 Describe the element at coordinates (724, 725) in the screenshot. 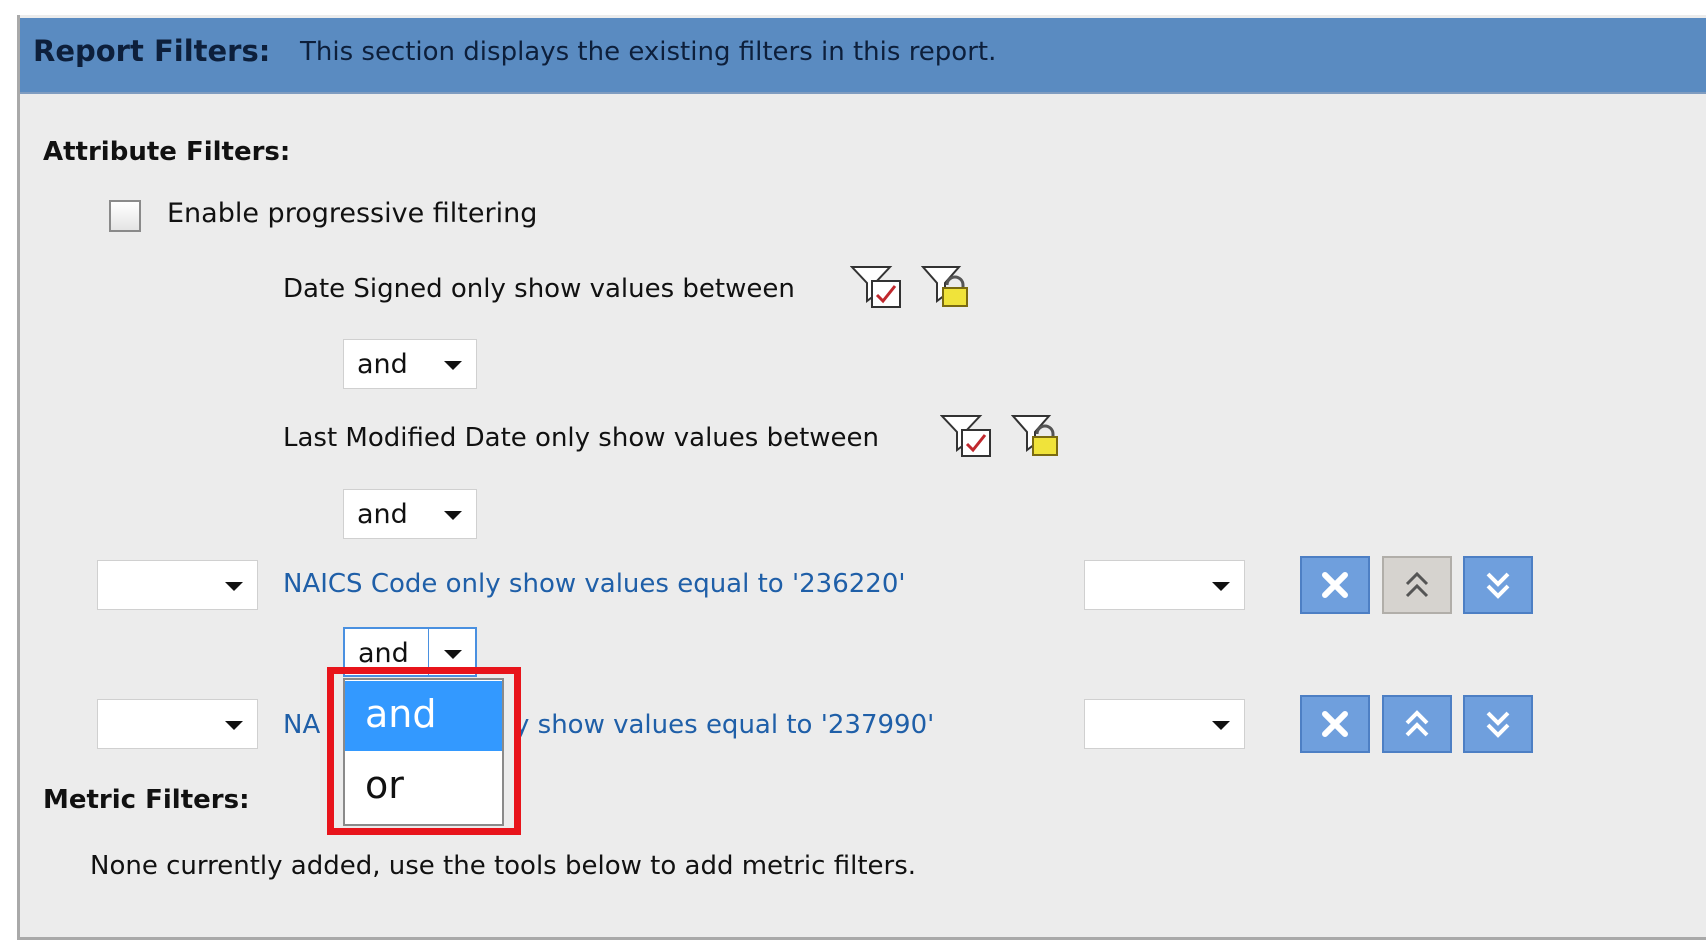

I see `filter-naics-237990-link-end: y show values equal to '237990'` at that location.